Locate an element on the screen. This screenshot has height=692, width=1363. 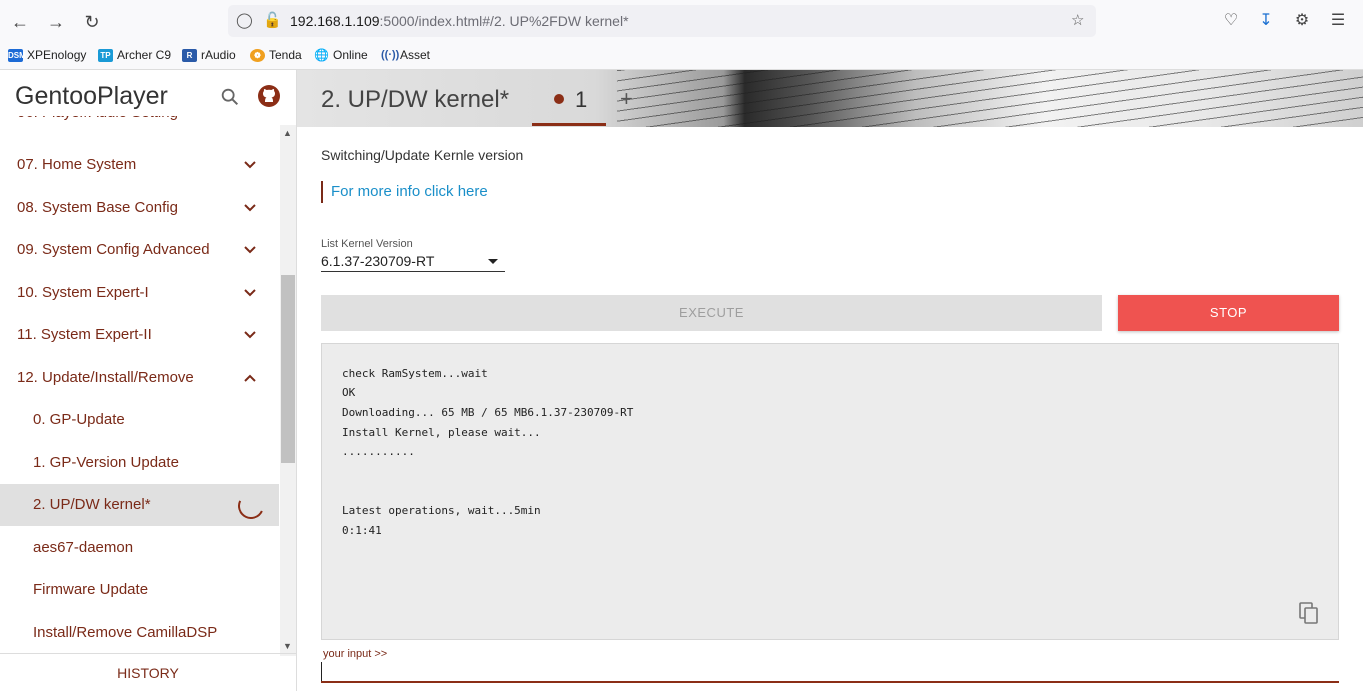
history-button: HISTORY is located at coordinates (148, 672).